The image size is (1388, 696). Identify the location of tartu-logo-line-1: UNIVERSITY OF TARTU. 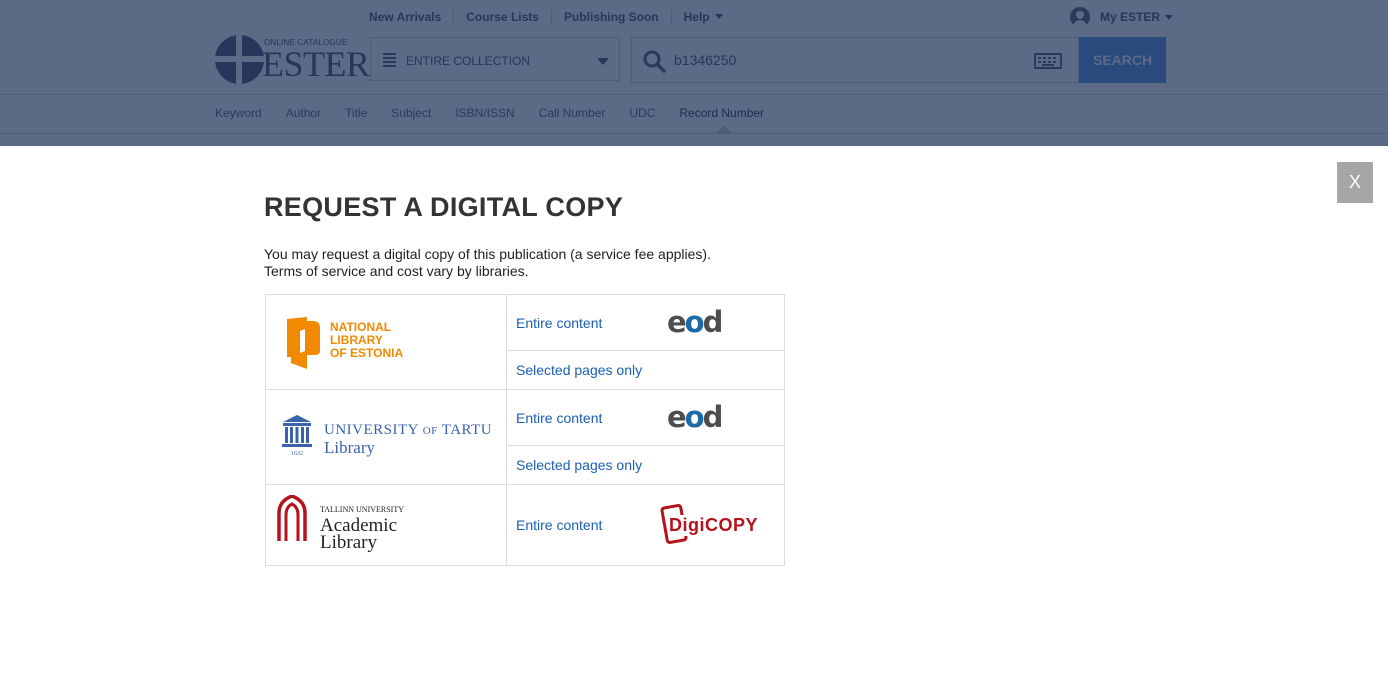
(408, 430).